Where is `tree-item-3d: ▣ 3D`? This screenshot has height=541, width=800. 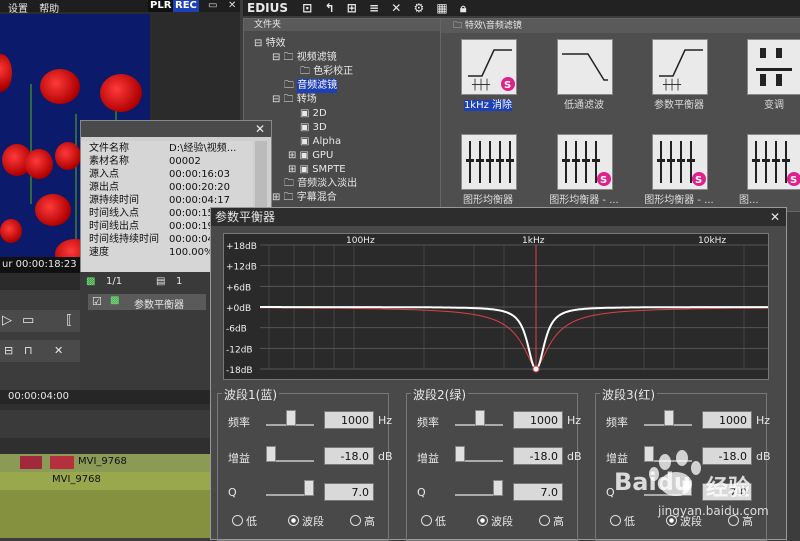 tree-item-3d: ▣ 3D is located at coordinates (313, 128).